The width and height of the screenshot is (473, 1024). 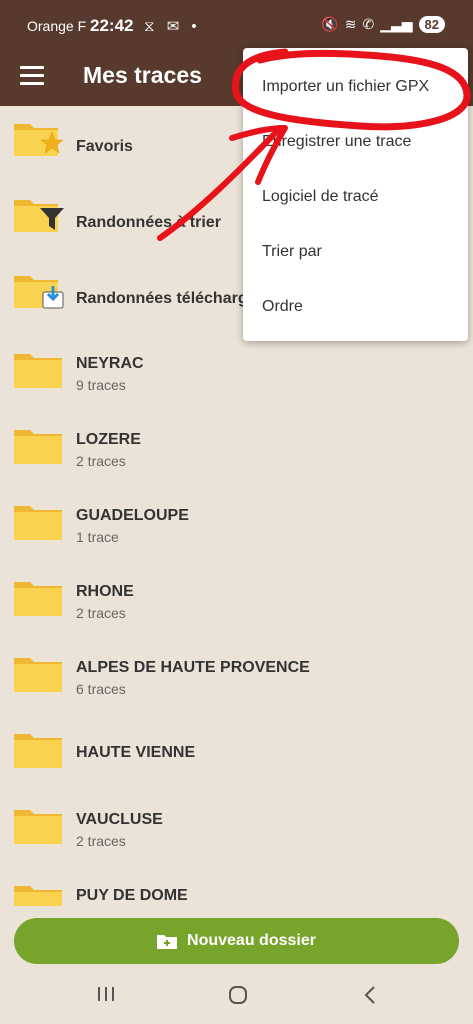 What do you see at coordinates (108, 439) in the screenshot?
I see `folder-name: LOZERE` at bounding box center [108, 439].